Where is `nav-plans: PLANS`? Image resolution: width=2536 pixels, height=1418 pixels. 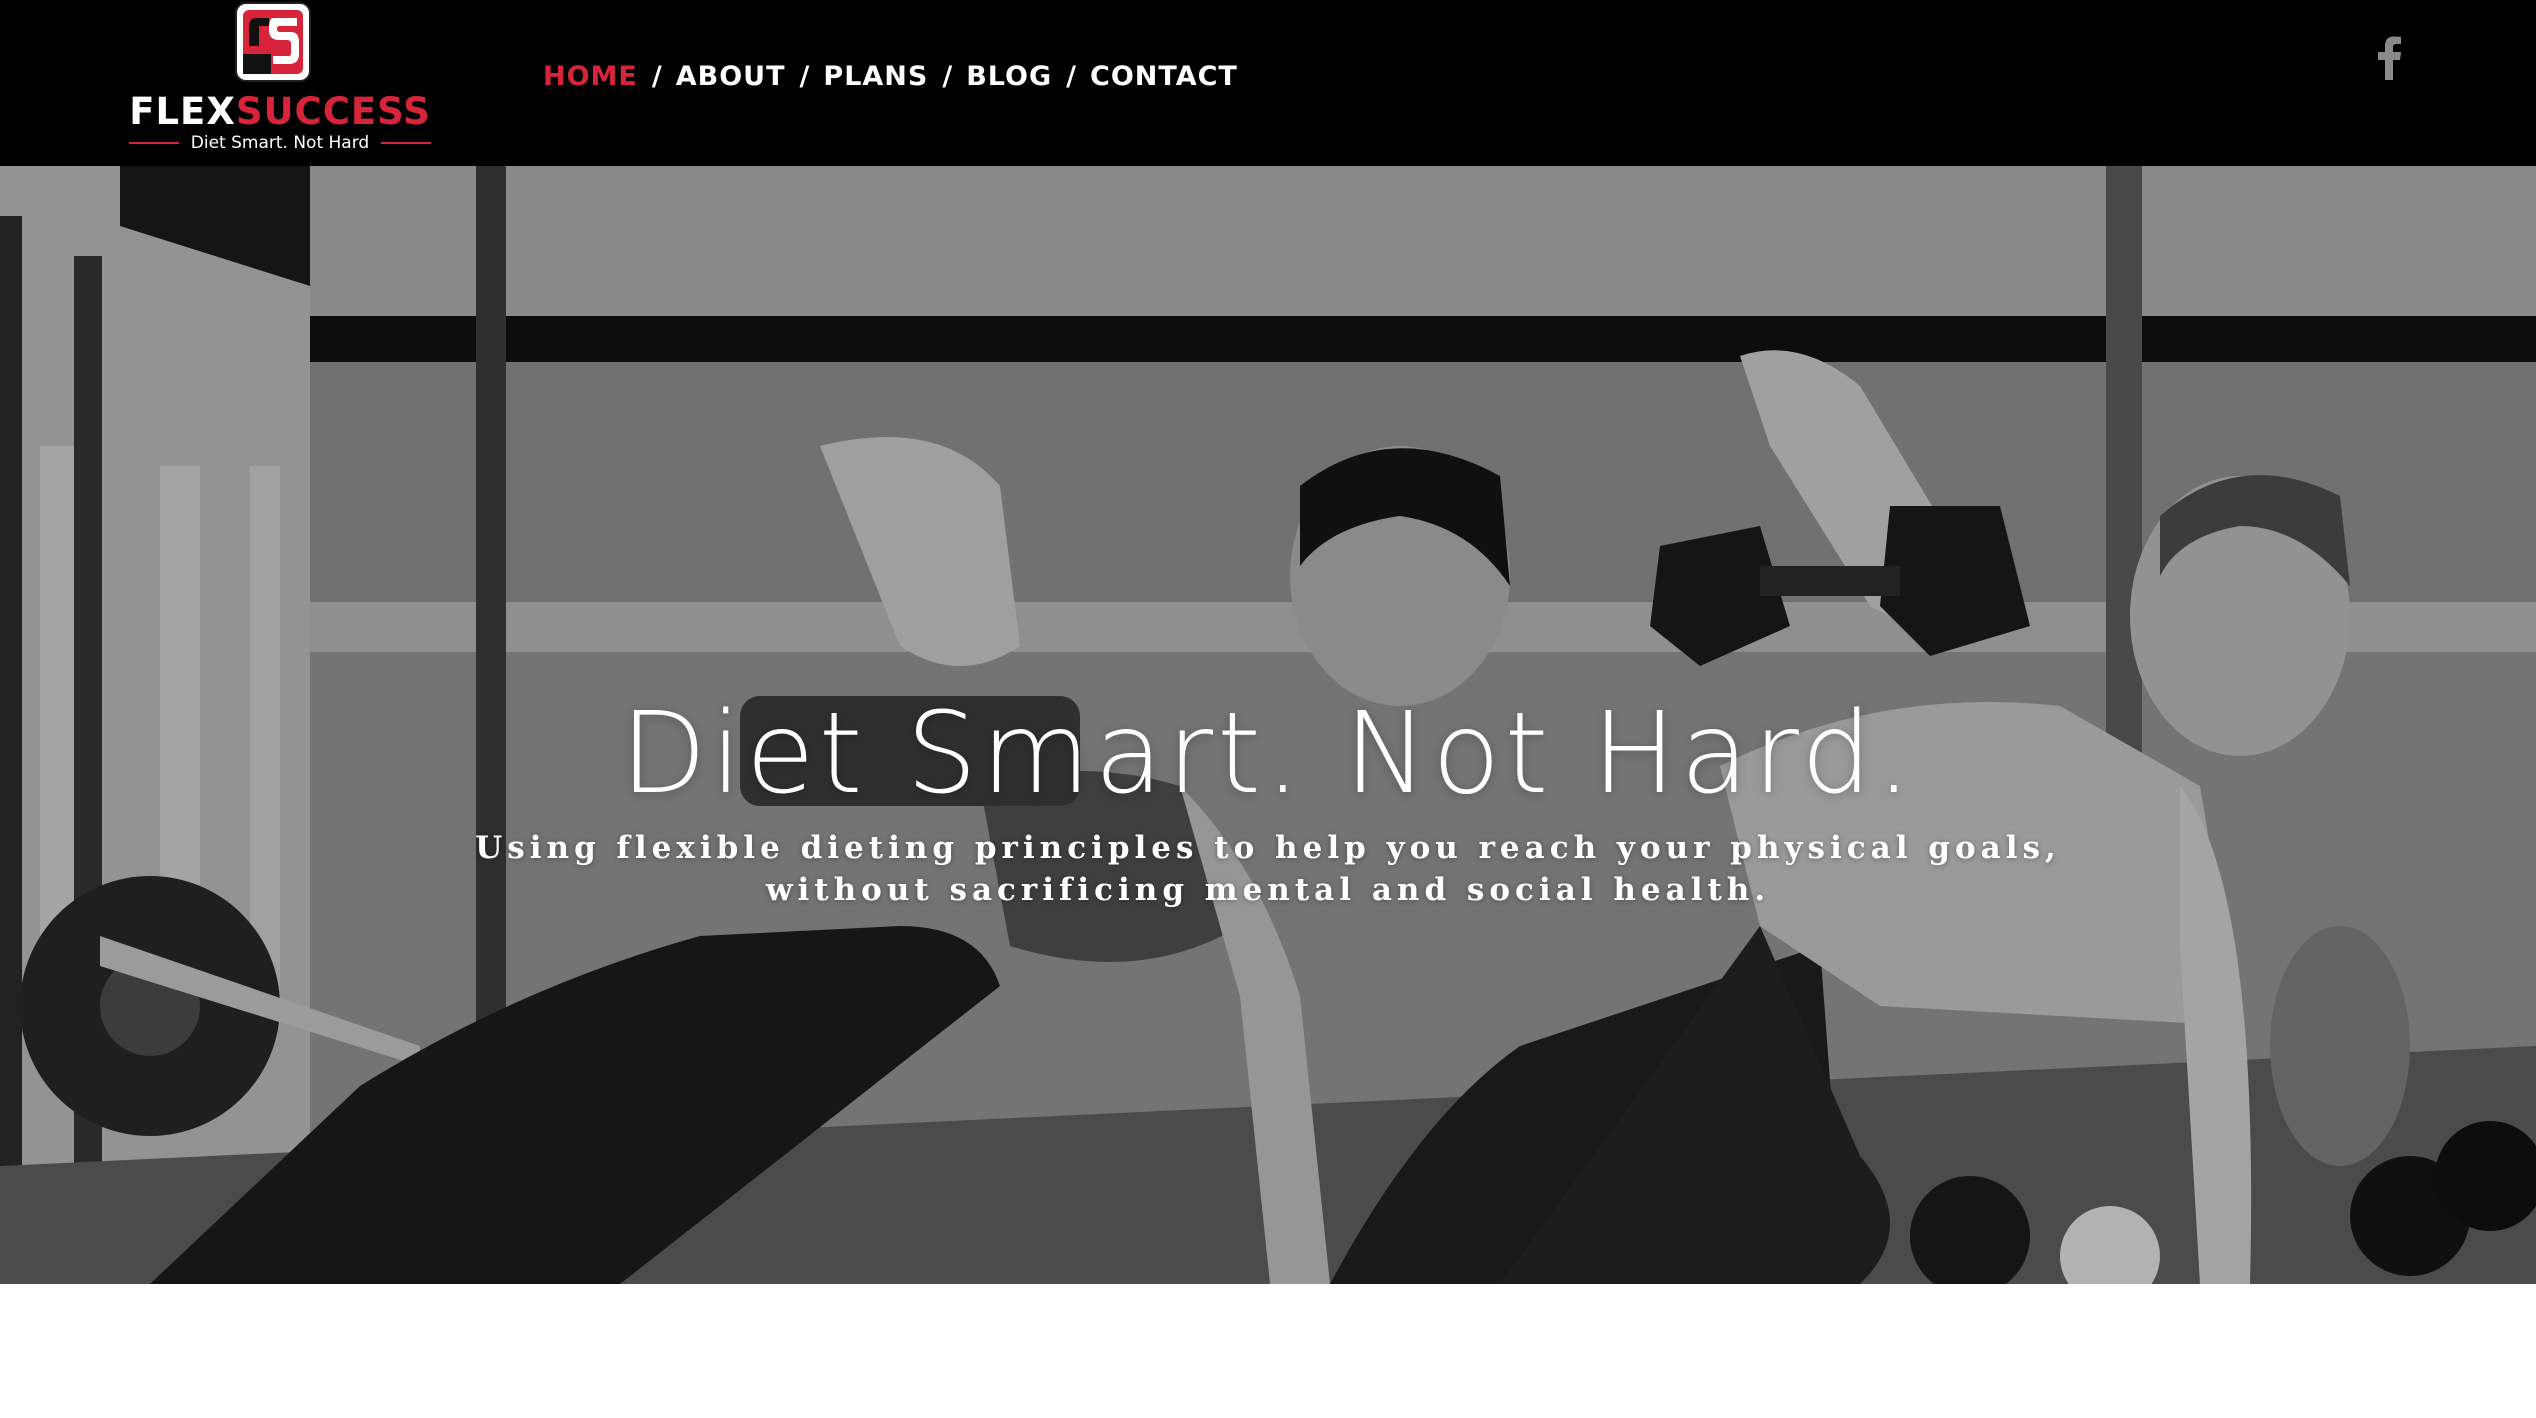
nav-plans: PLANS is located at coordinates (875, 76).